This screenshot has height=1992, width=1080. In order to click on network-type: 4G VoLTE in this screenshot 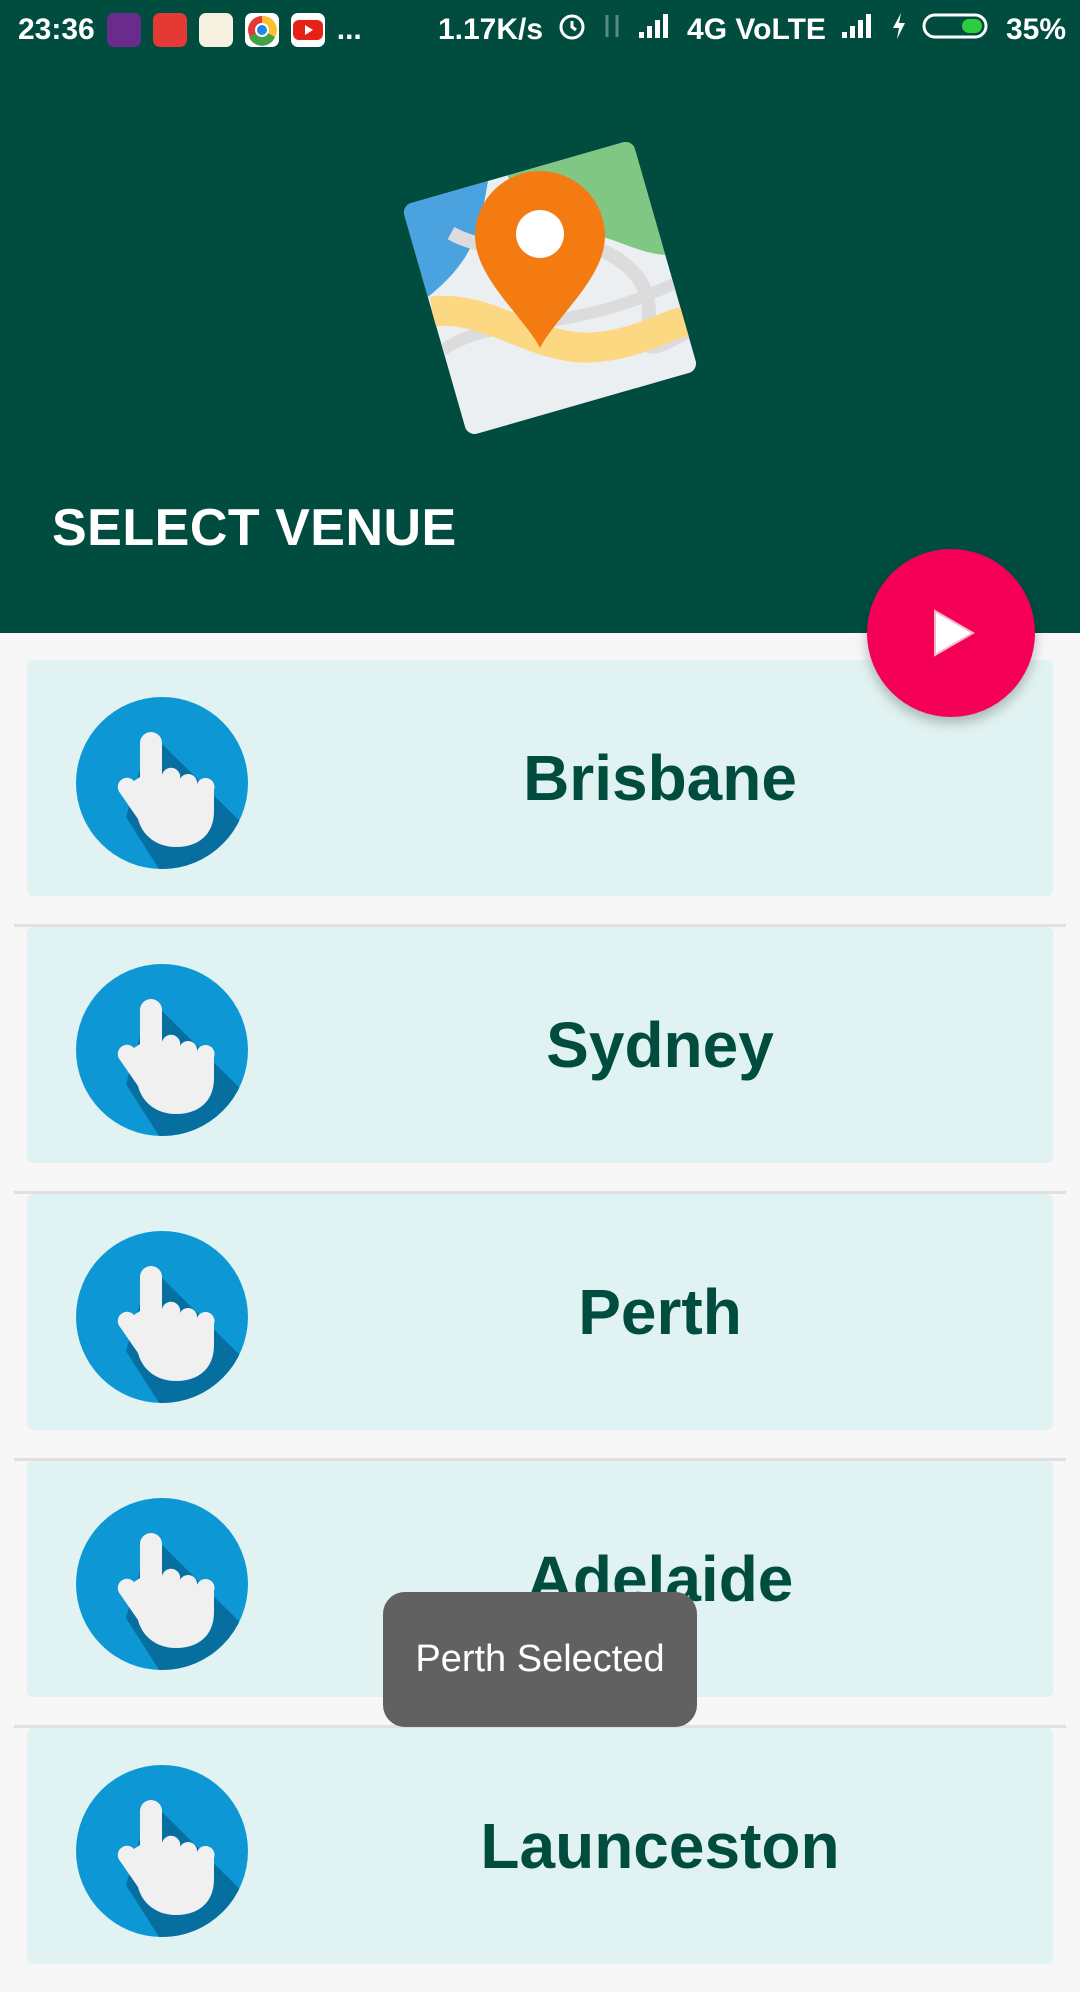, I will do `click(756, 29)`.